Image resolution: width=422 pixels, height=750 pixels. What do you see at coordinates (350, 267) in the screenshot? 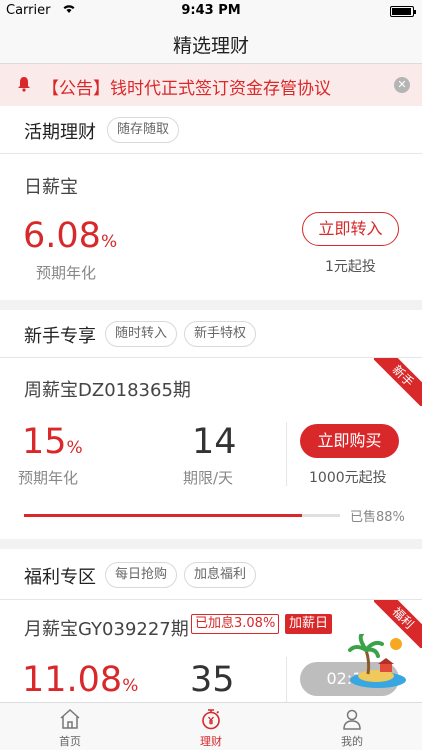
I see `min-investment: 1元起投` at bounding box center [350, 267].